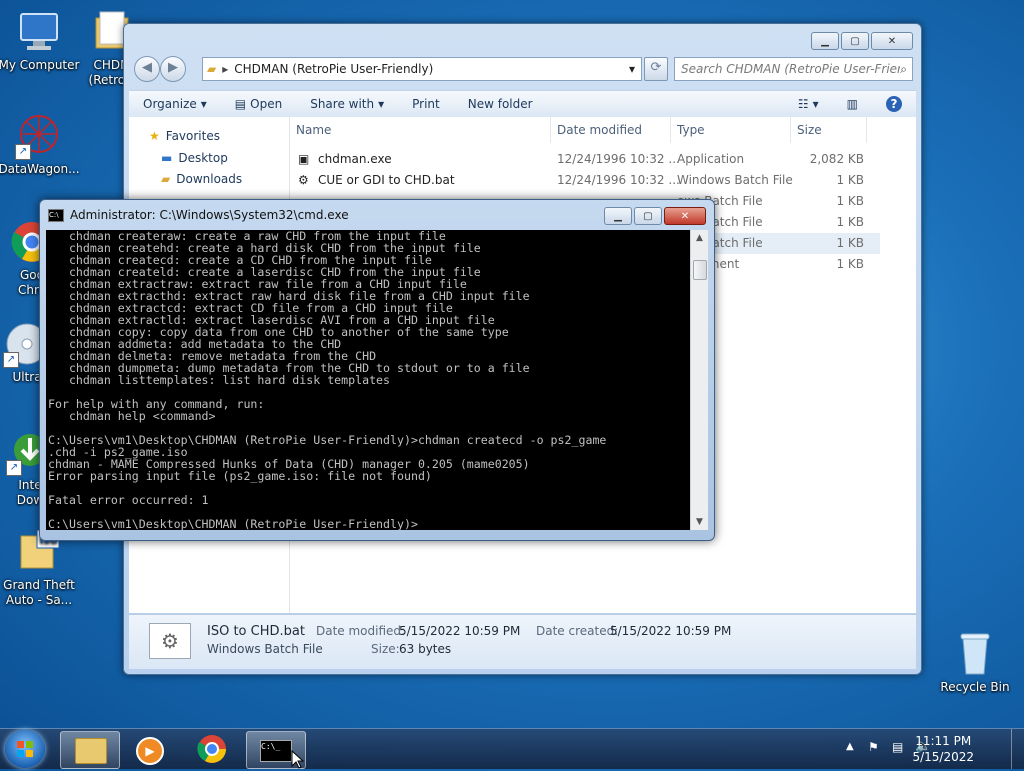 Image resolution: width=1024 pixels, height=771 pixels. What do you see at coordinates (903, 69) in the screenshot?
I see `search-icon: ⌕` at bounding box center [903, 69].